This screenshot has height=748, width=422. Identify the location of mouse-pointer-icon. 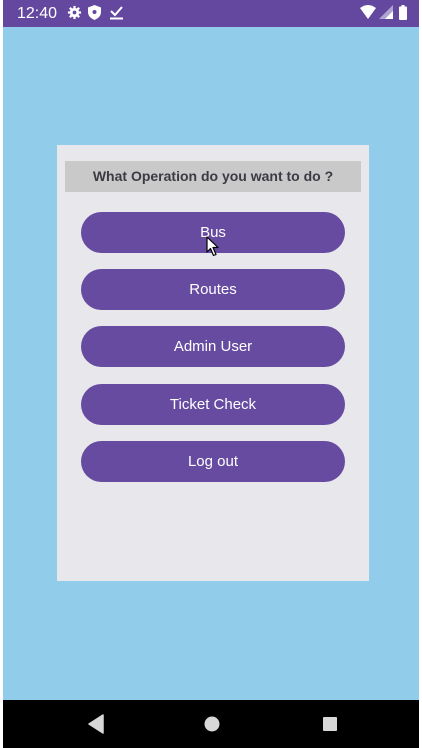
(212, 246).